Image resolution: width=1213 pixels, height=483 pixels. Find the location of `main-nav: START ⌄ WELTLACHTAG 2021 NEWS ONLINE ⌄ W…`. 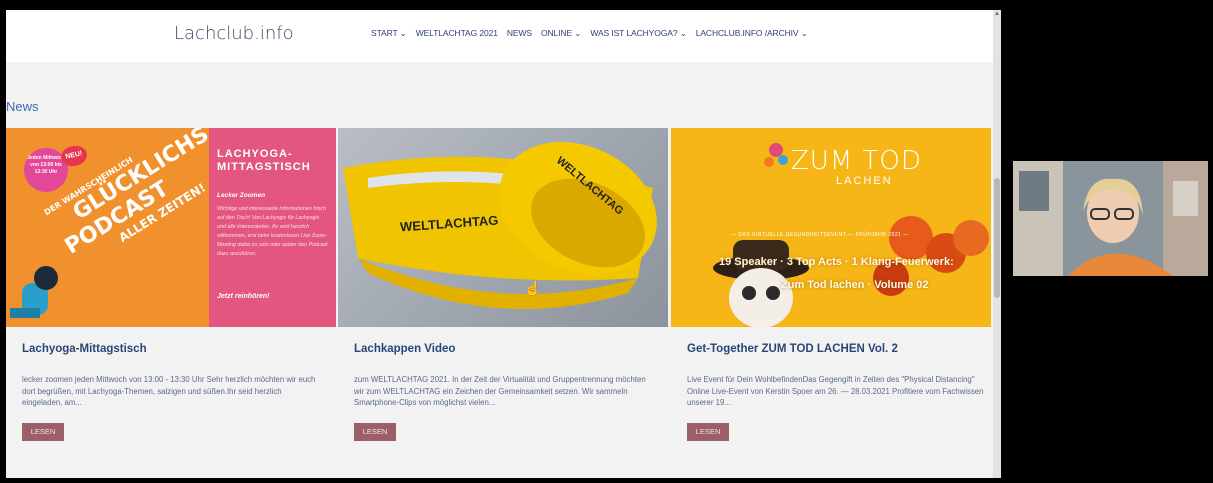

main-nav: START ⌄ WELTLACHTAG 2021 NEWS ONLINE ⌄ W… is located at coordinates (589, 33).